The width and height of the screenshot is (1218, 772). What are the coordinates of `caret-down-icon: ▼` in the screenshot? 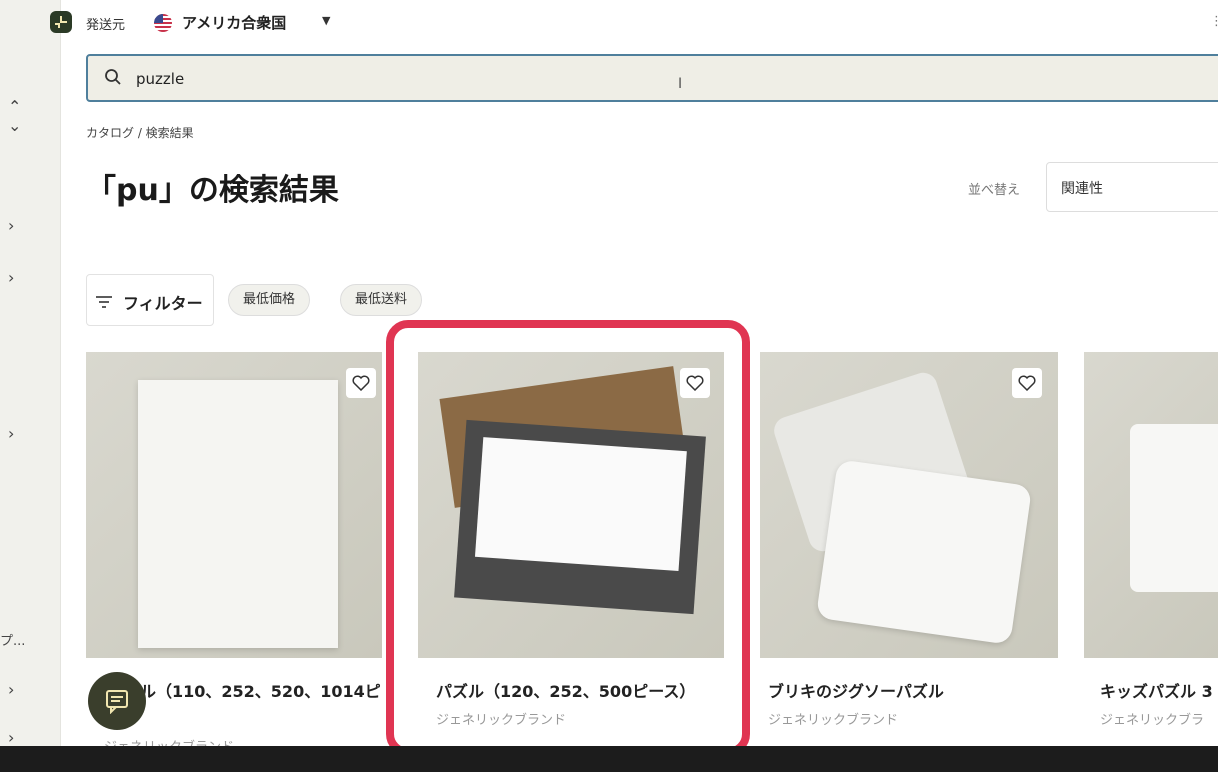 It's located at (326, 20).